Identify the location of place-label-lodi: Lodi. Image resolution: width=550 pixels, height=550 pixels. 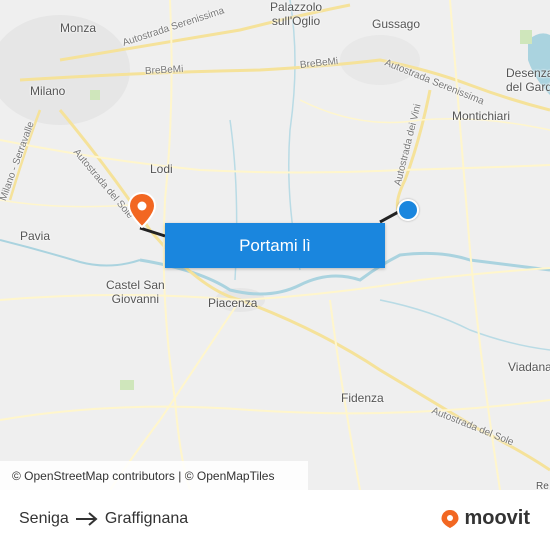
(161, 169).